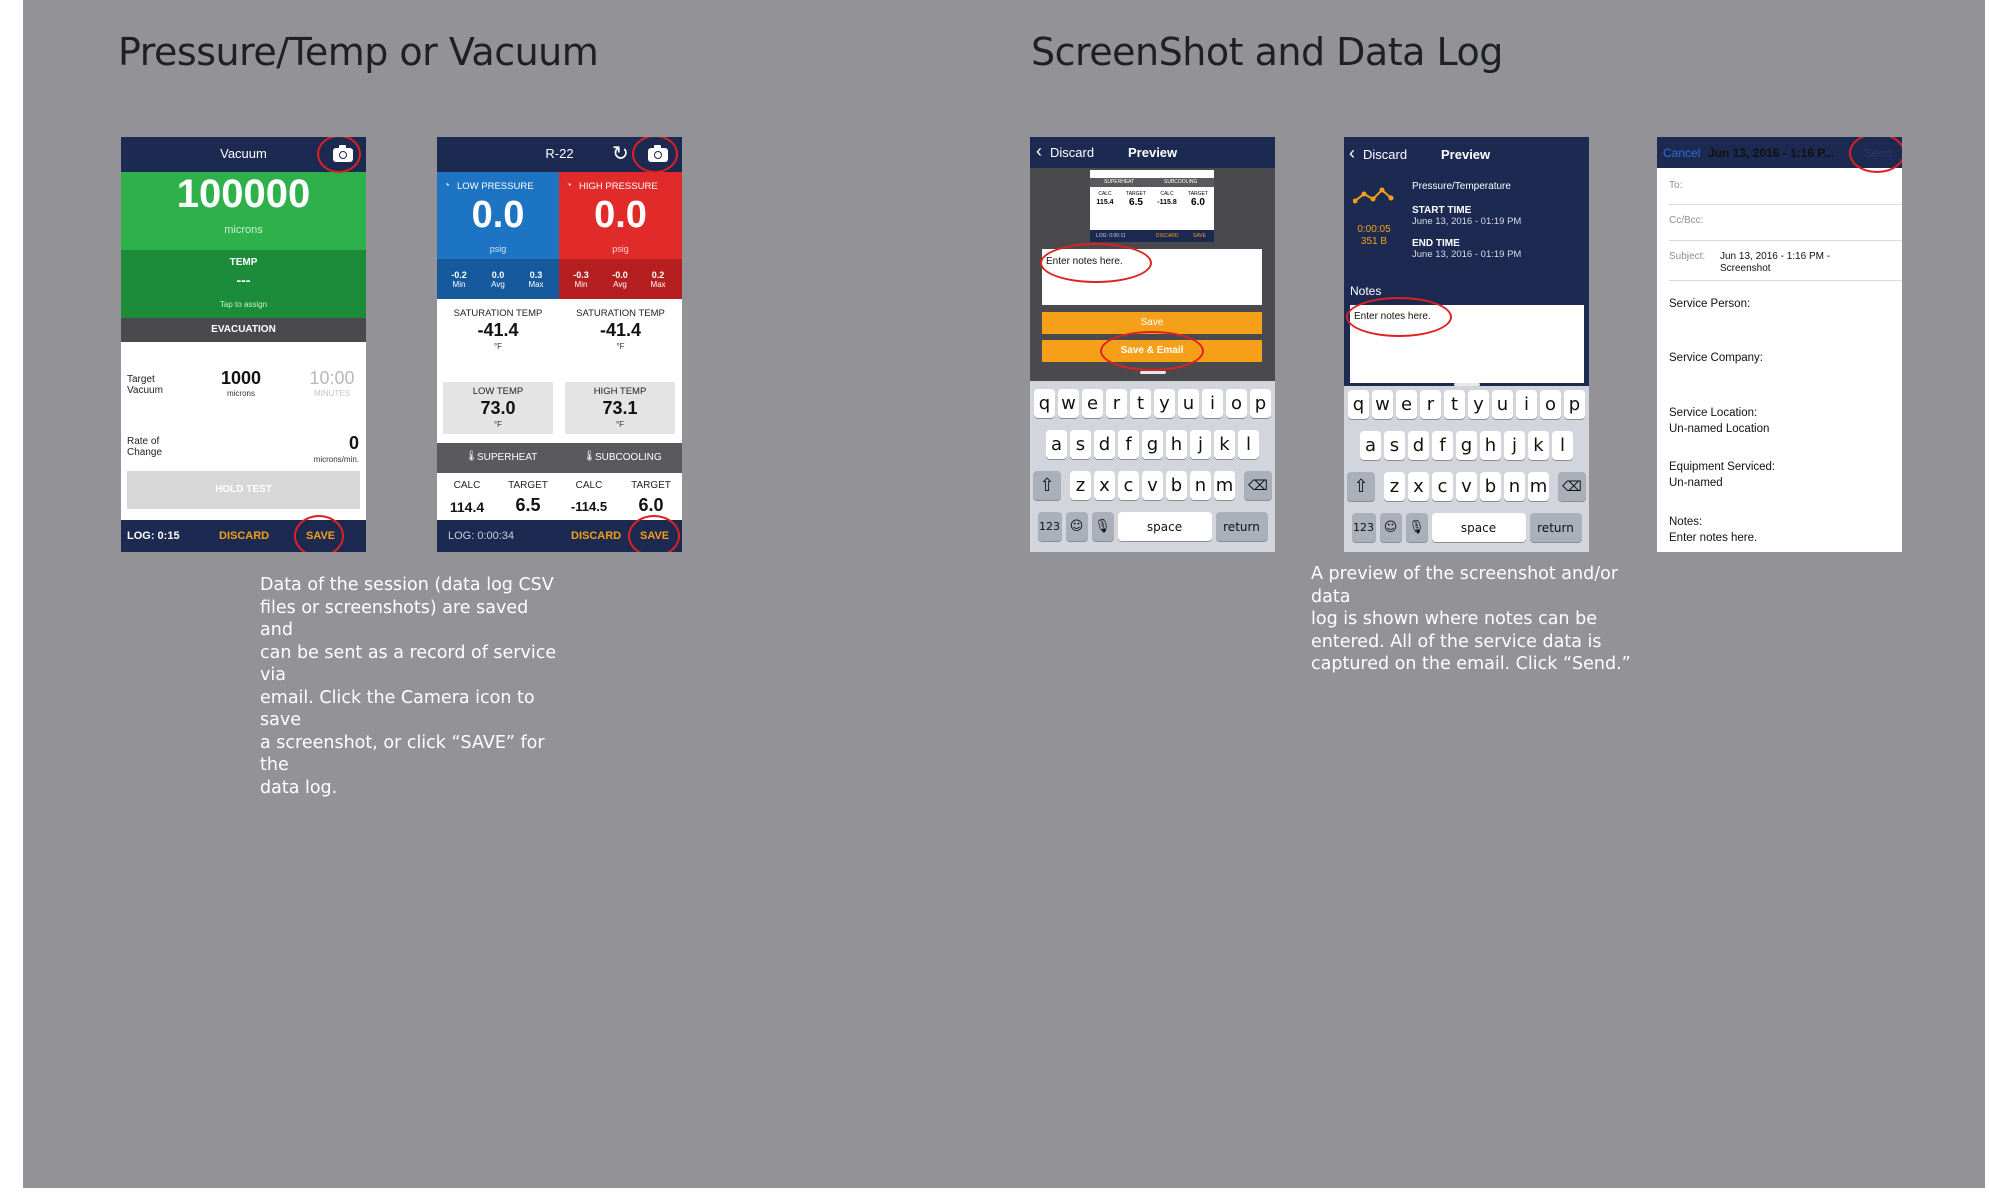  What do you see at coordinates (528, 505) in the screenshot?
I see `sh-target-value: 6.5` at bounding box center [528, 505].